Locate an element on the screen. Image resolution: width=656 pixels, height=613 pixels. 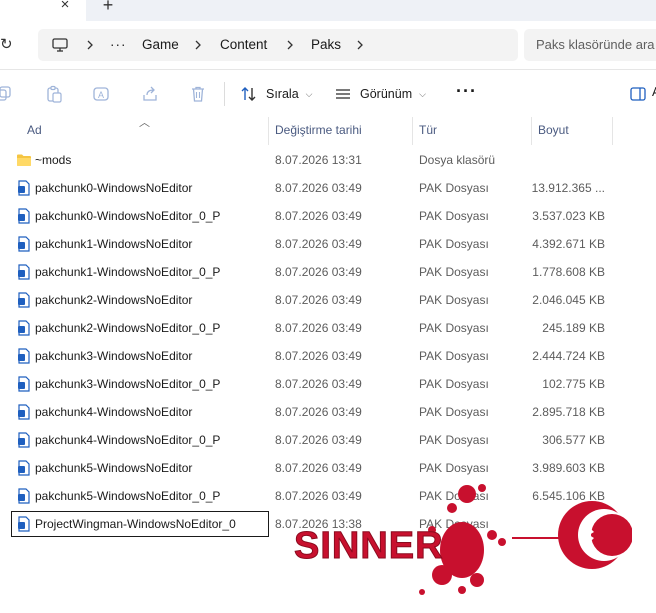
column-type: Tür is located at coordinates (472, 131).